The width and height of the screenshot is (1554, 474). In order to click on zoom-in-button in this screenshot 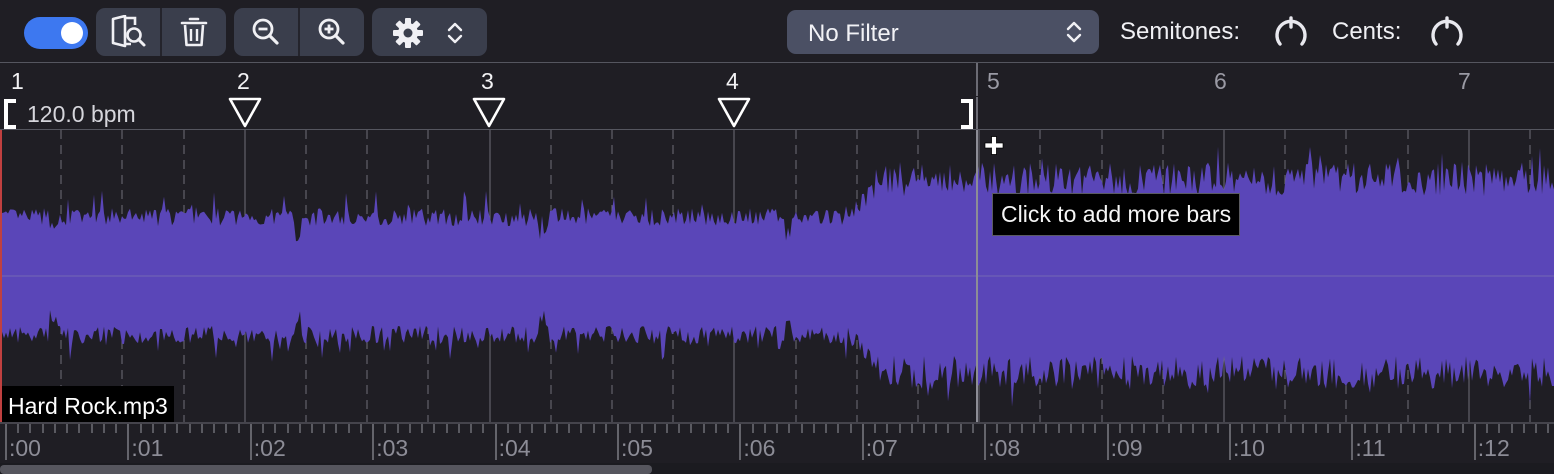, I will do `click(332, 32)`.